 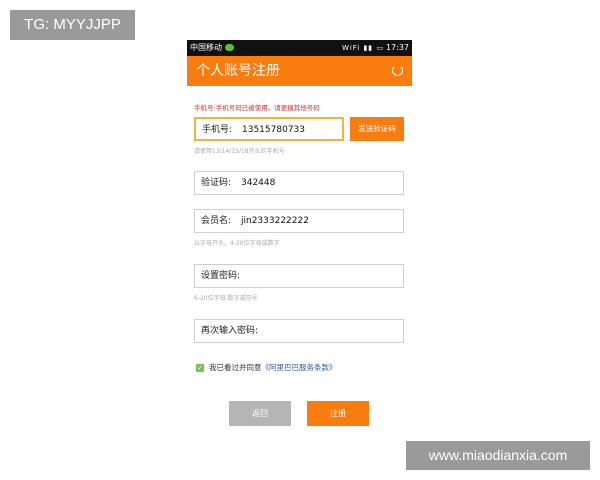 I want to click on password-confirm-field: 再次输入密码:, so click(x=299, y=331).